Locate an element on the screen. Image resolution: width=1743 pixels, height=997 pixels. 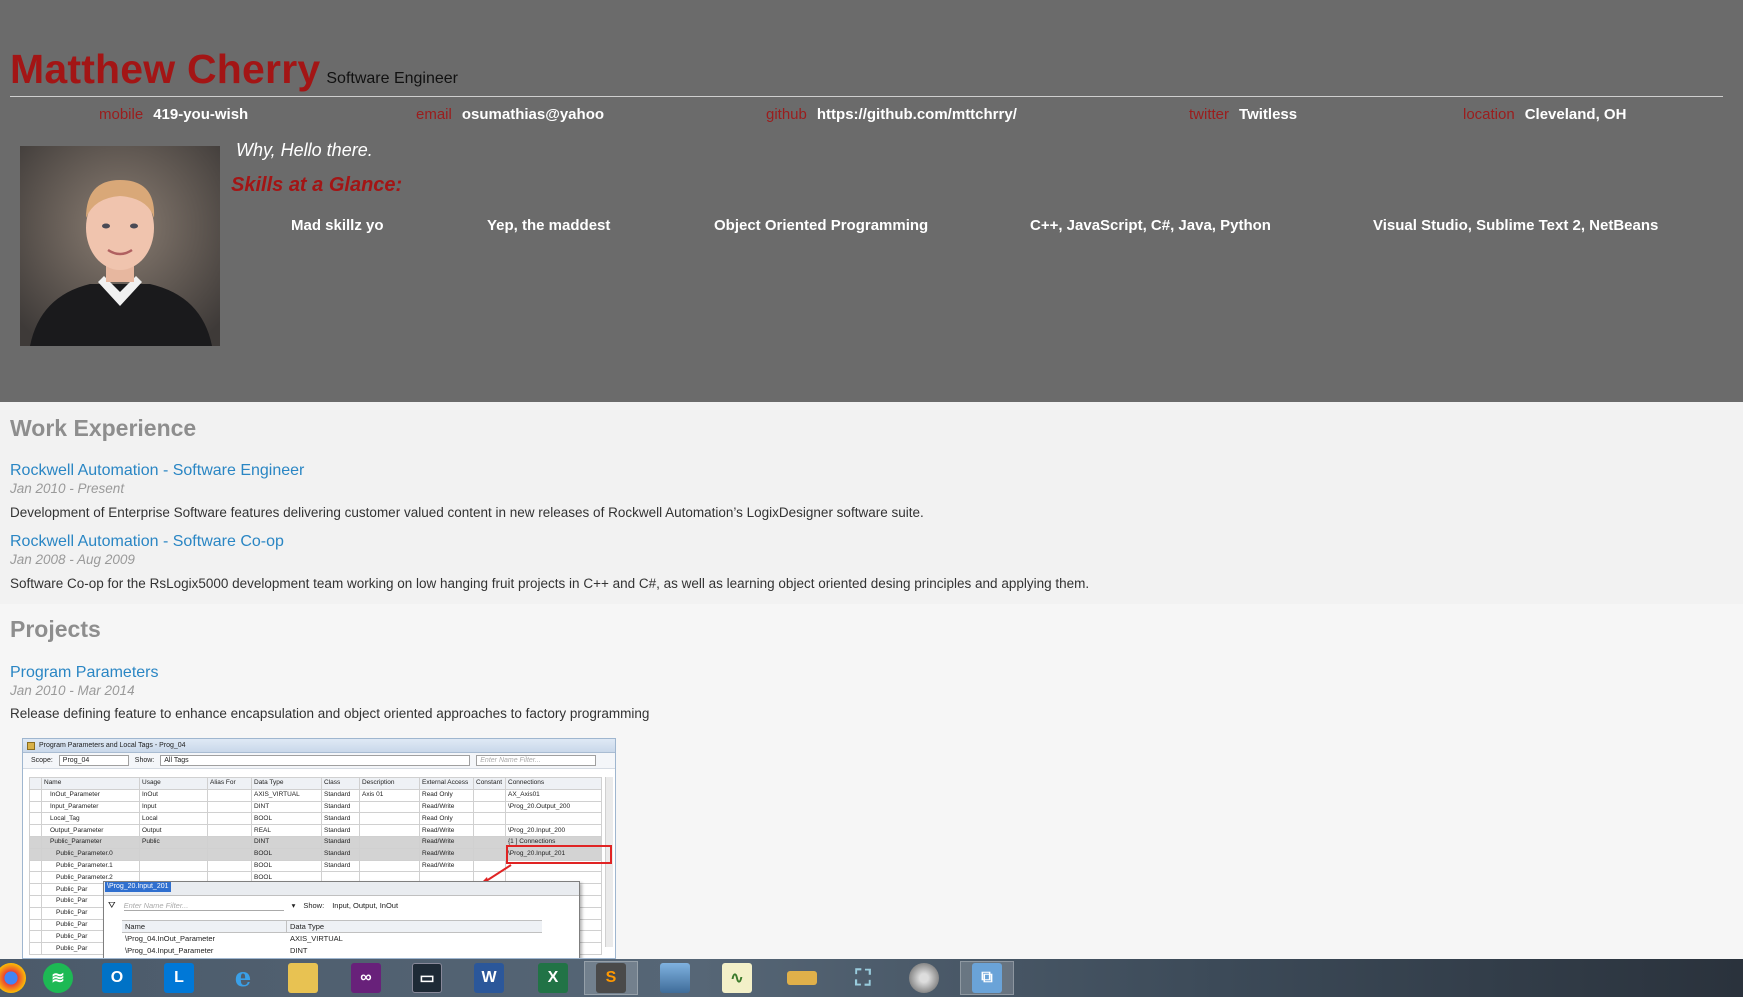
contact-label: location is located at coordinates (1489, 114).